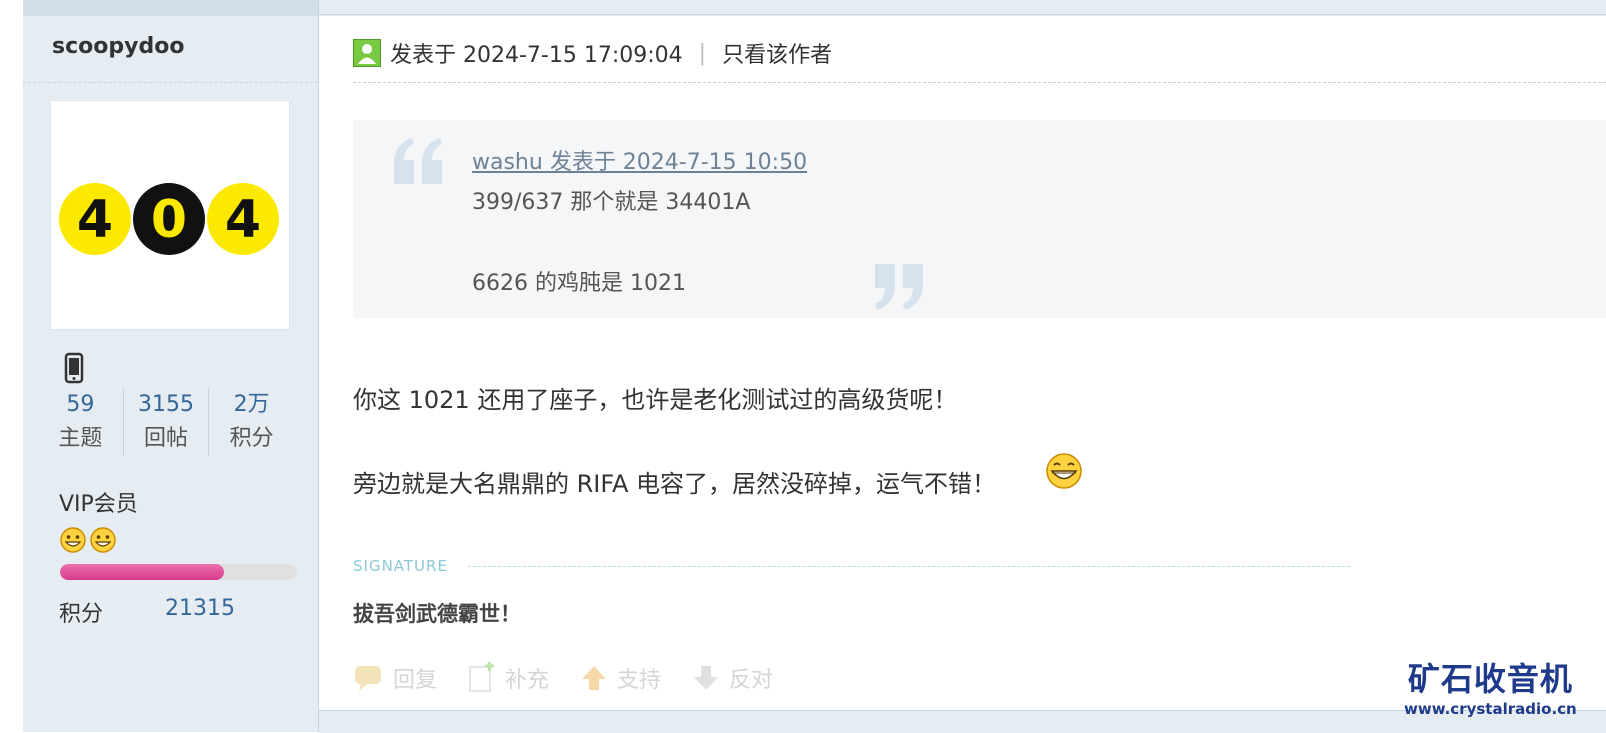  I want to click on supplement-label: 补充, so click(527, 680).